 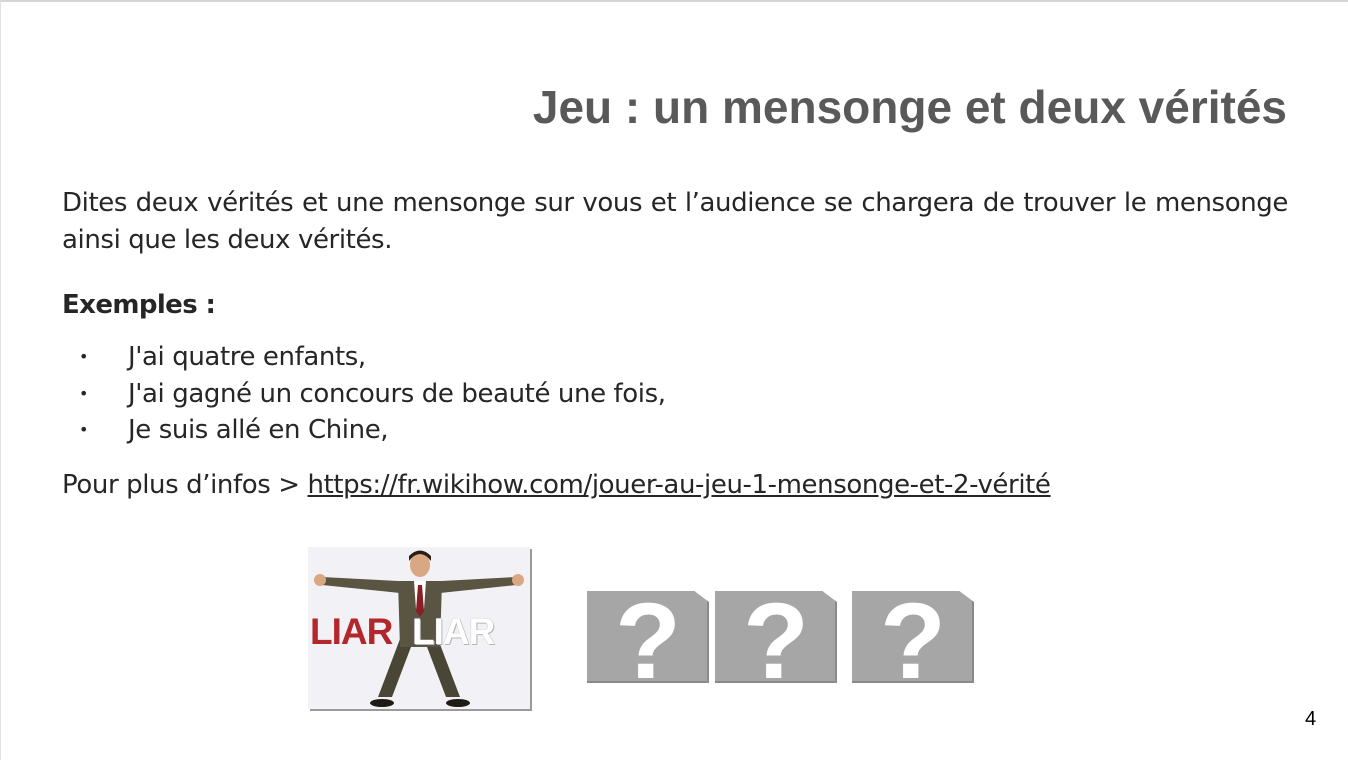 What do you see at coordinates (909, 107) in the screenshot?
I see `slide-title: Jeu : un mensonge et deux vérités` at bounding box center [909, 107].